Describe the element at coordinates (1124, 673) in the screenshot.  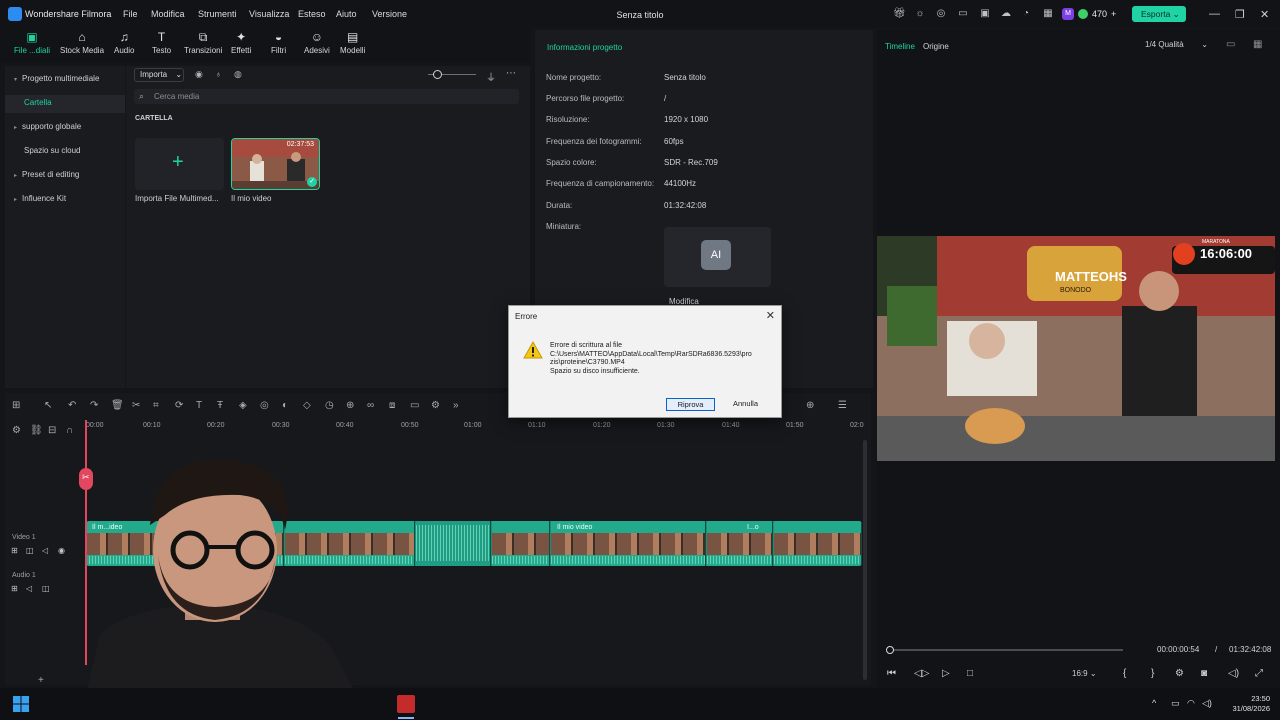
I see `mark-in-icon: {` at that location.